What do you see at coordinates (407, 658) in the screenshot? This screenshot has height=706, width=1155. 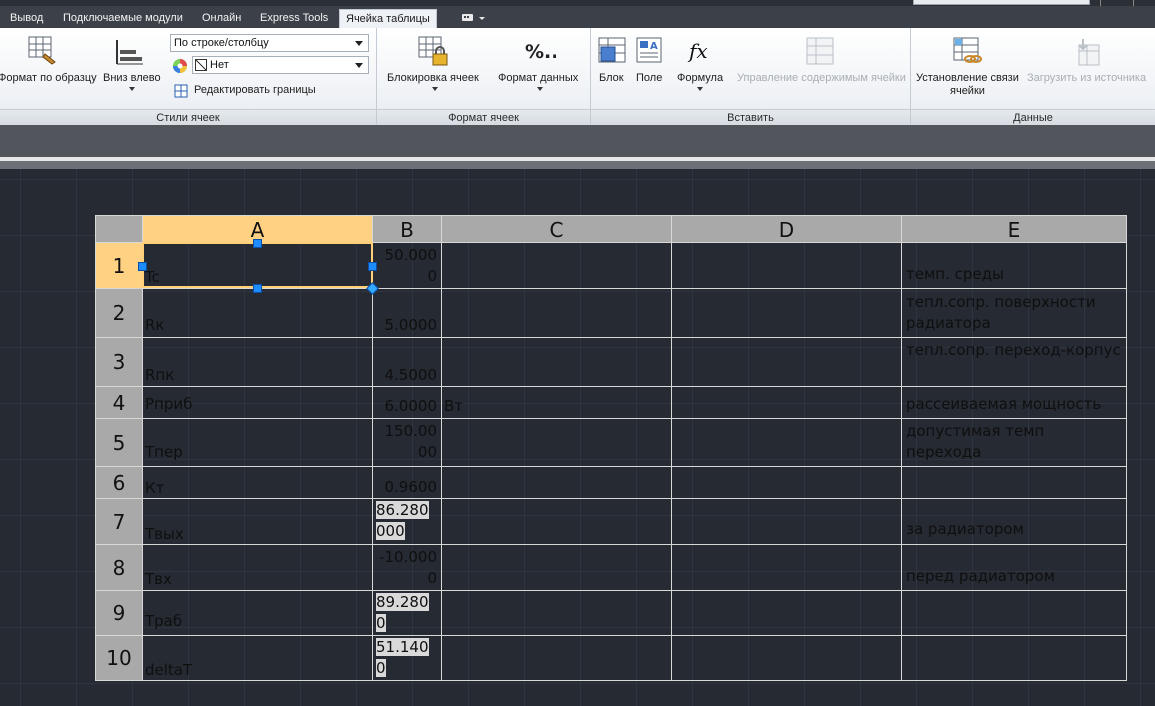 I see `cell-b-value: 51.1400` at bounding box center [407, 658].